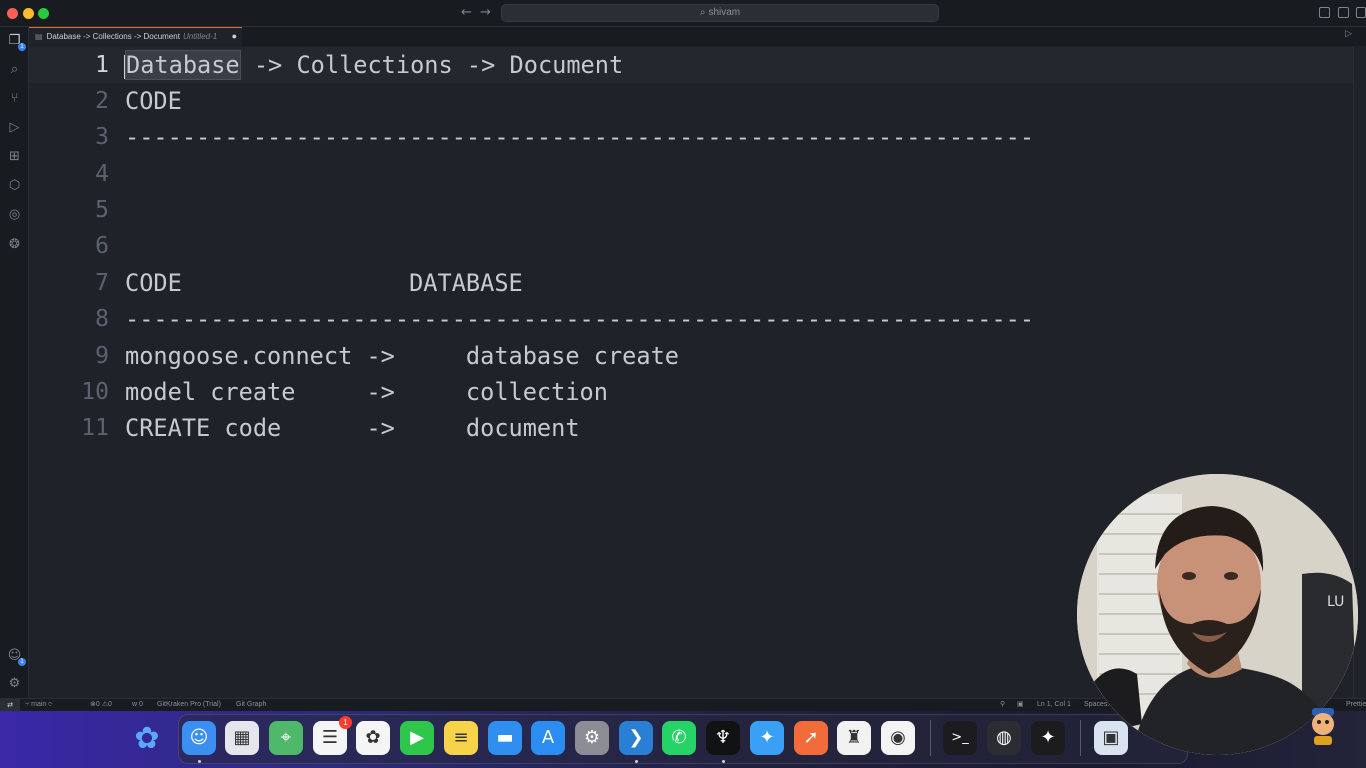 Image resolution: width=1366 pixels, height=768 pixels. What do you see at coordinates (691, 356) in the screenshot?
I see `editor-line: 9 mongoose.connect -> database create` at bounding box center [691, 356].